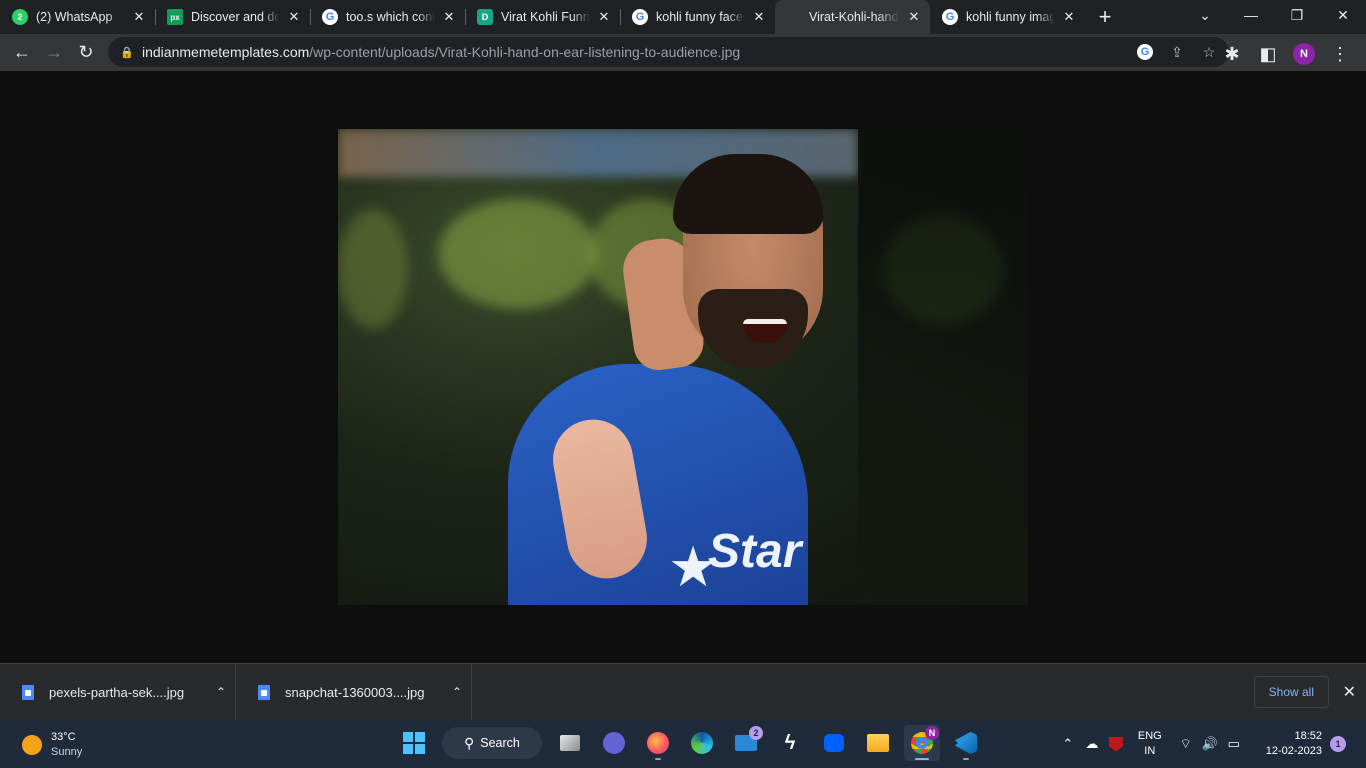 This screenshot has width=1366, height=768. I want to click on show-all-button: Show all, so click(1291, 692).